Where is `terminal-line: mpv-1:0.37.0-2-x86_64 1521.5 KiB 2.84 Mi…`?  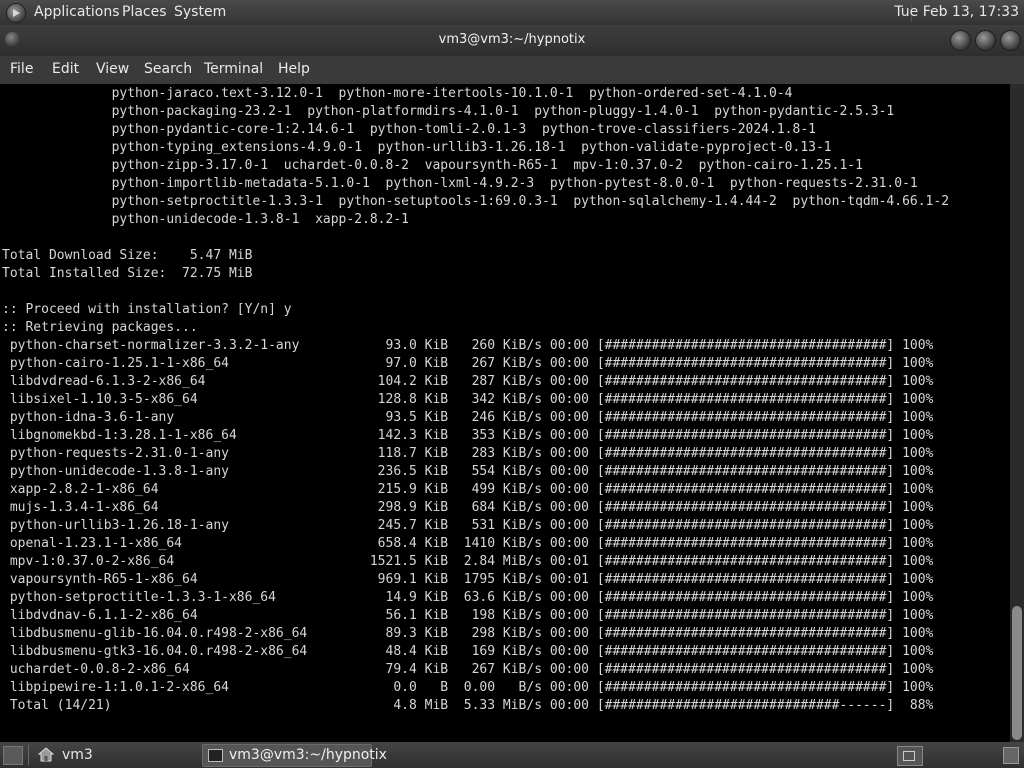 terminal-line: mpv-1:0.37.0-2-x86_64 1521.5 KiB 2.84 Mi… is located at coordinates (468, 561).